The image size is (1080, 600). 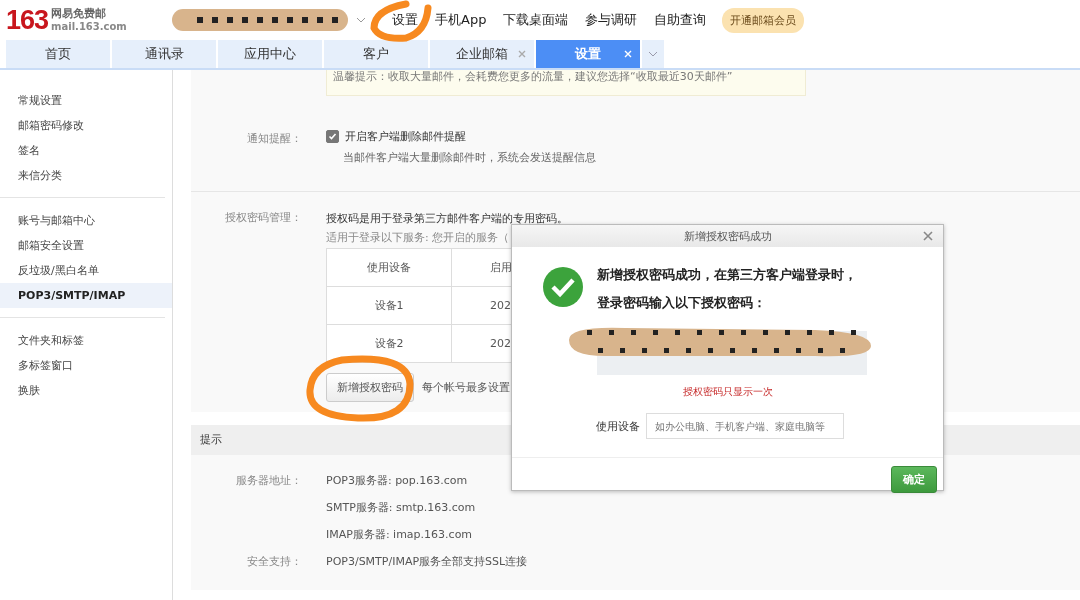 I want to click on sidebar-item: 签名, so click(x=82, y=150).